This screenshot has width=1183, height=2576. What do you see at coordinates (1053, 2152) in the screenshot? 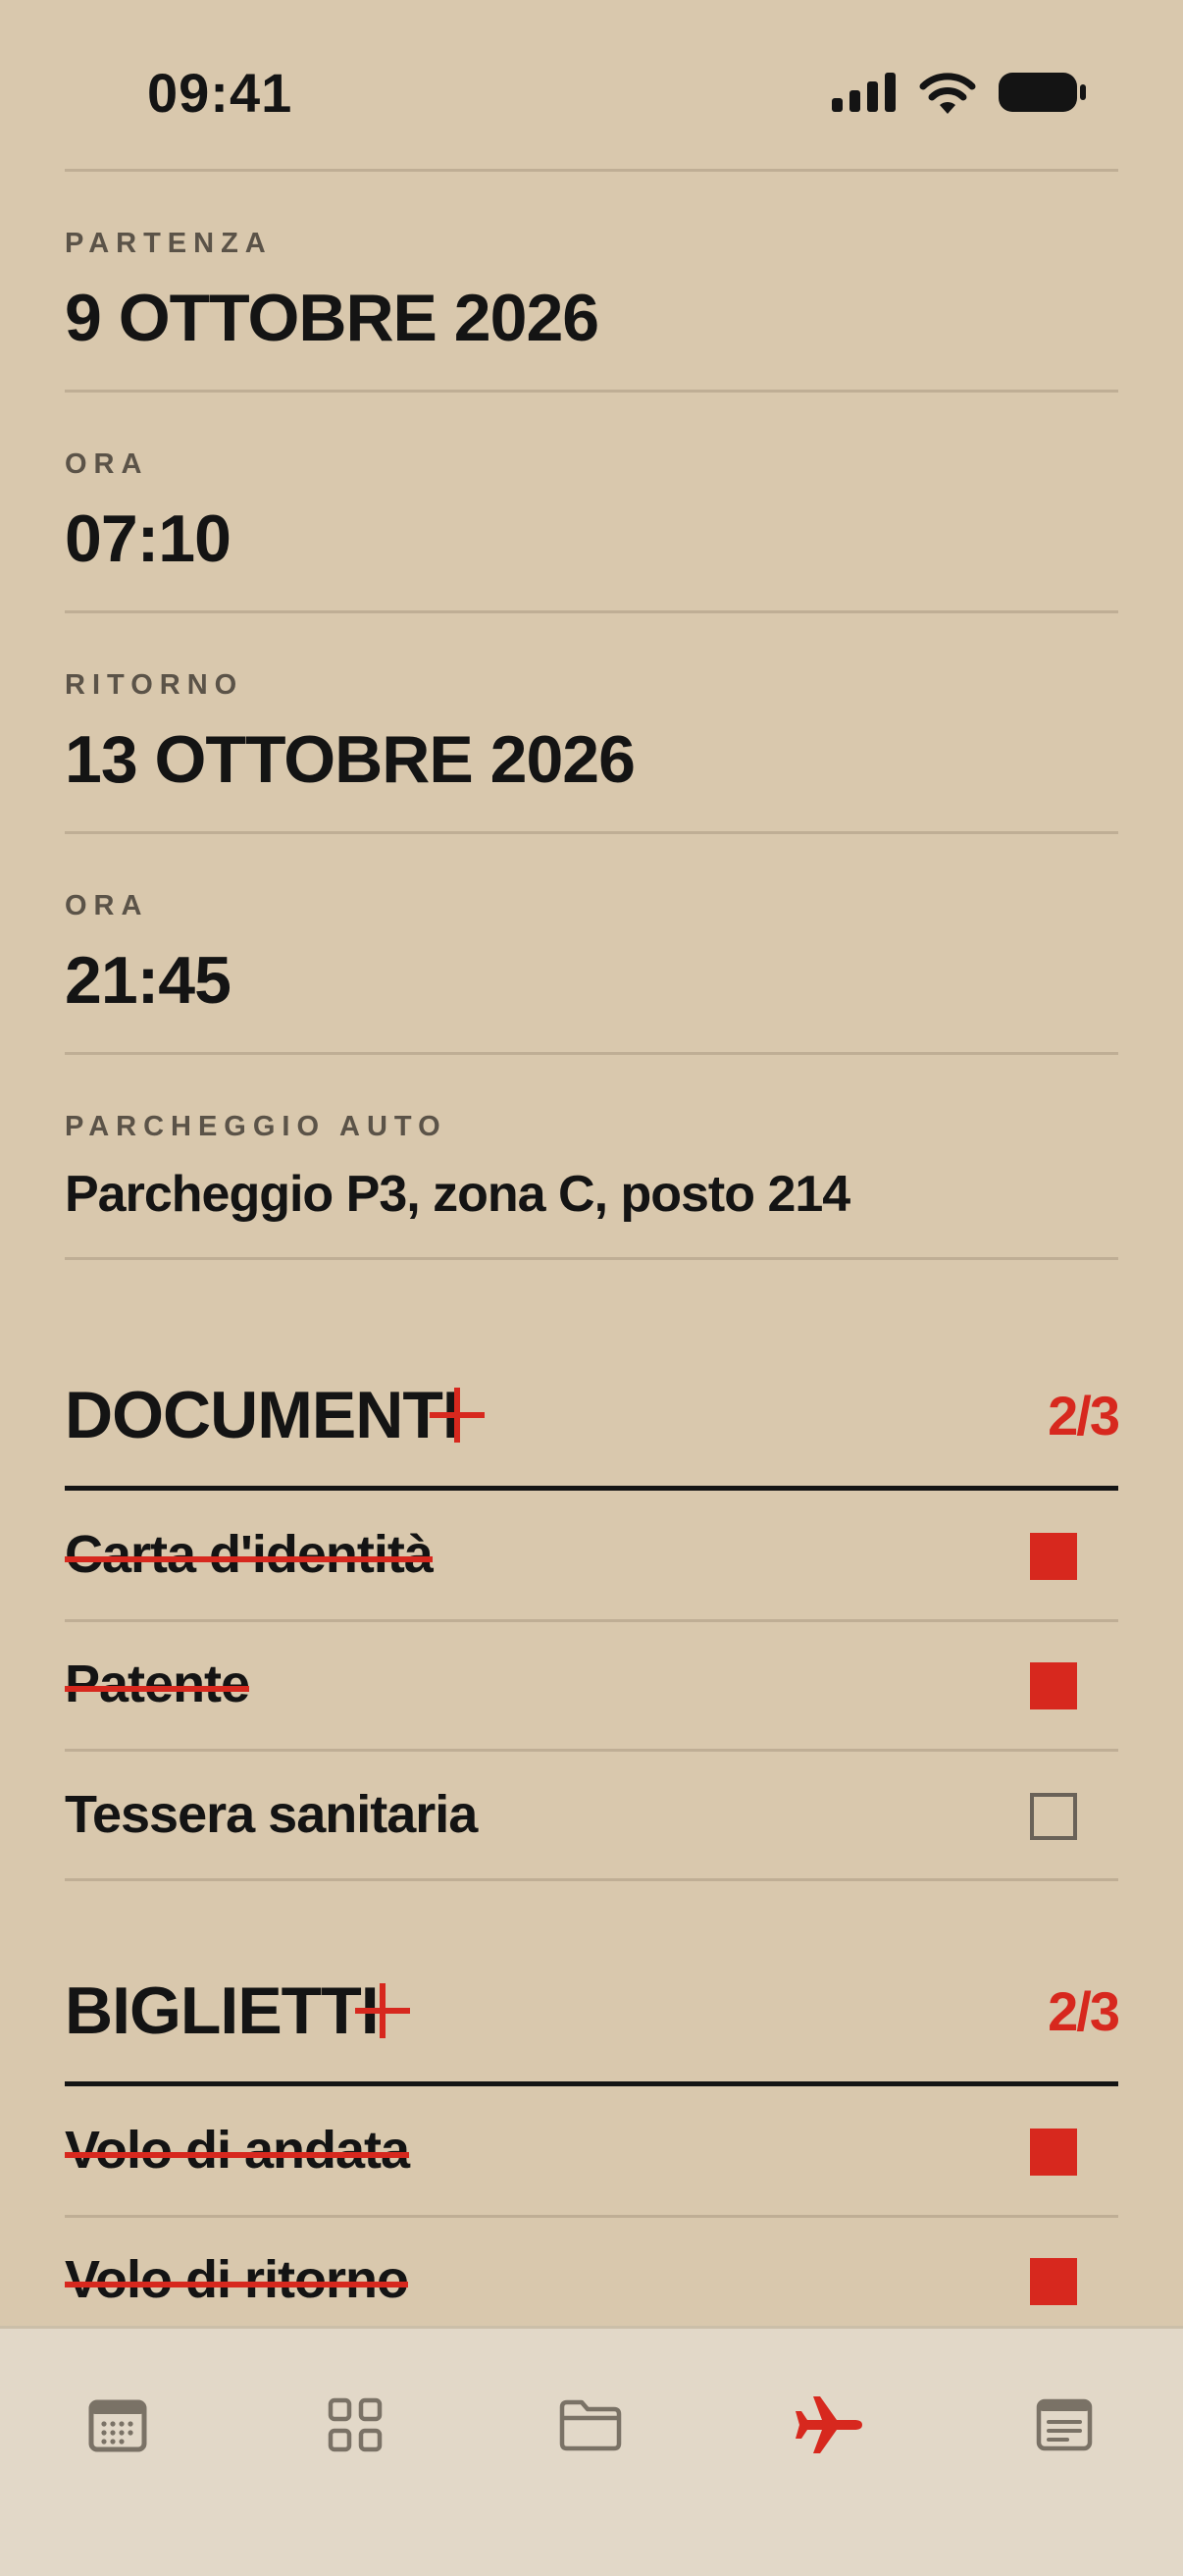
I see `checkbox-volo-andata` at bounding box center [1053, 2152].